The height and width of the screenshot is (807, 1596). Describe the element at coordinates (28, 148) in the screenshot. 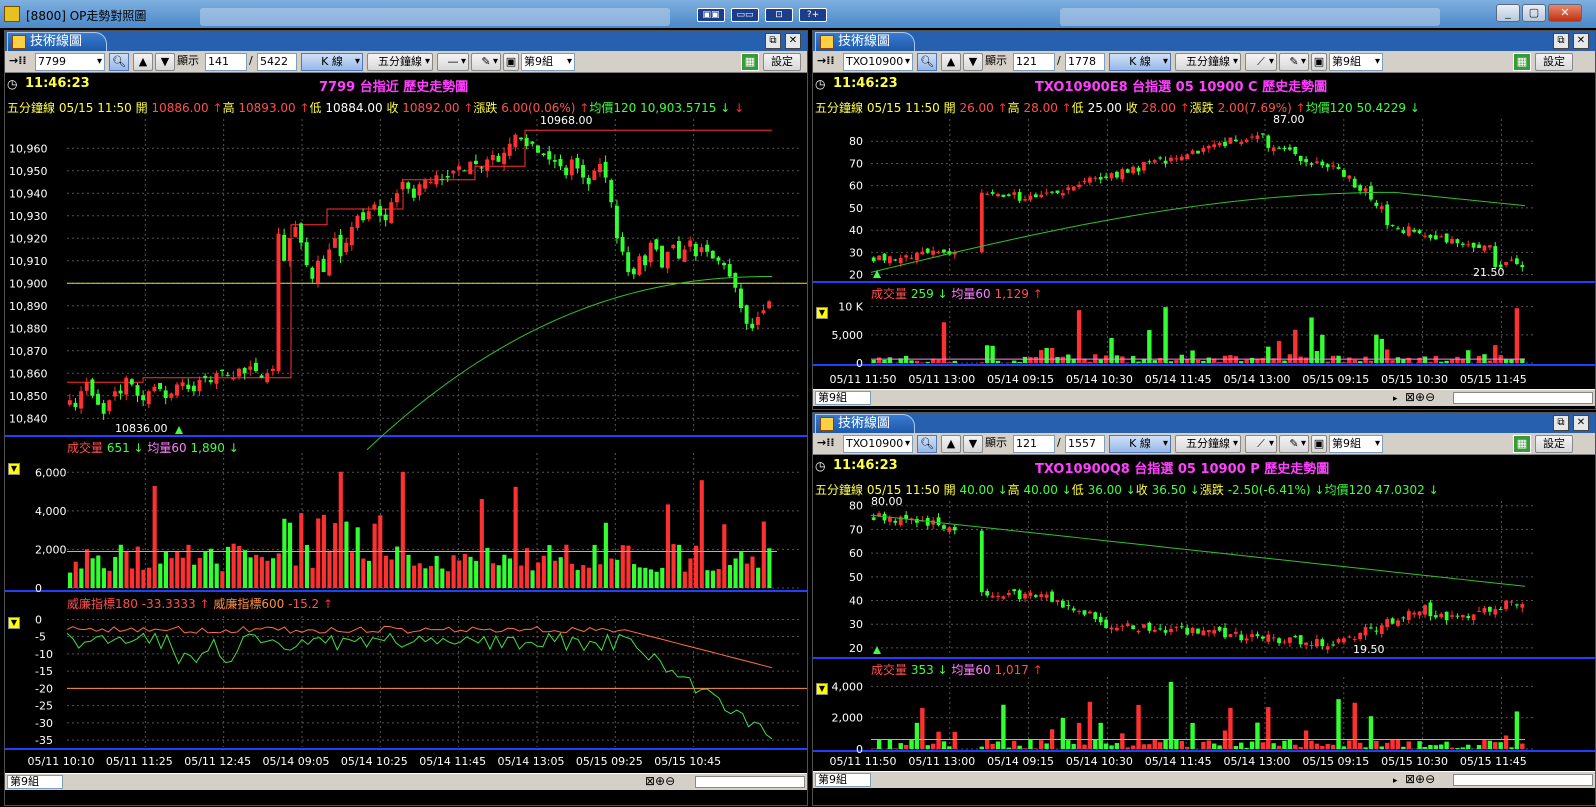

I see `price-y-tick: 10,960` at that location.